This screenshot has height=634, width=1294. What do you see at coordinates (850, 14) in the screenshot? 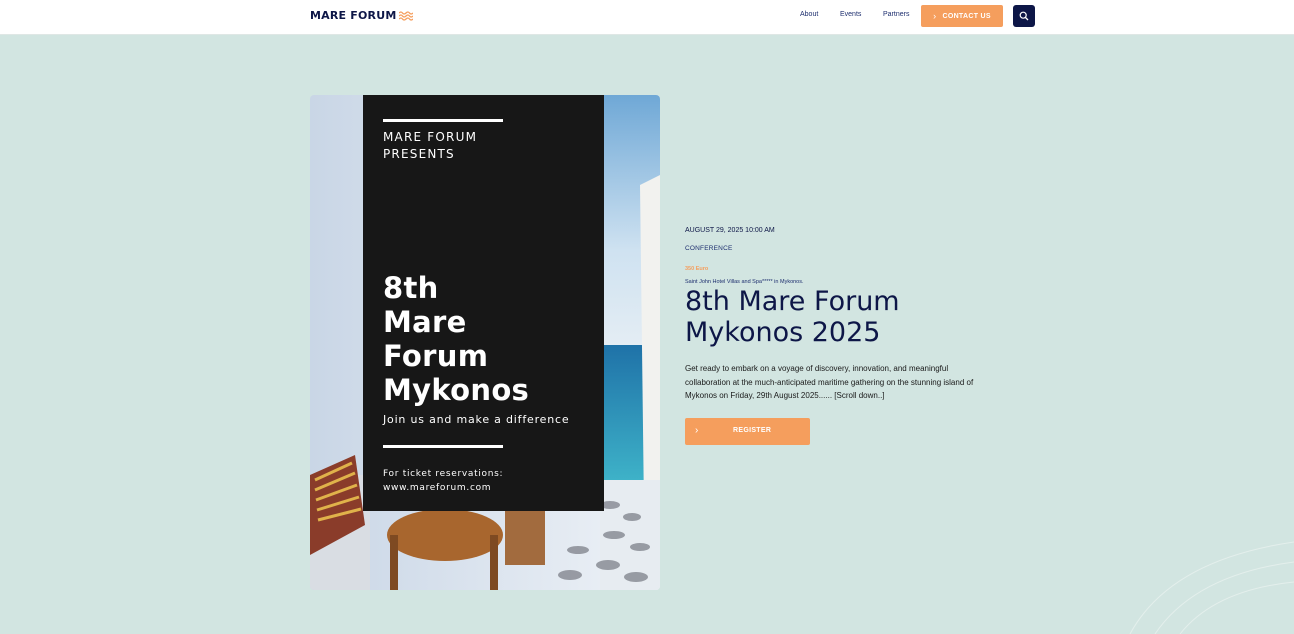
I see `nav-events: Events` at bounding box center [850, 14].